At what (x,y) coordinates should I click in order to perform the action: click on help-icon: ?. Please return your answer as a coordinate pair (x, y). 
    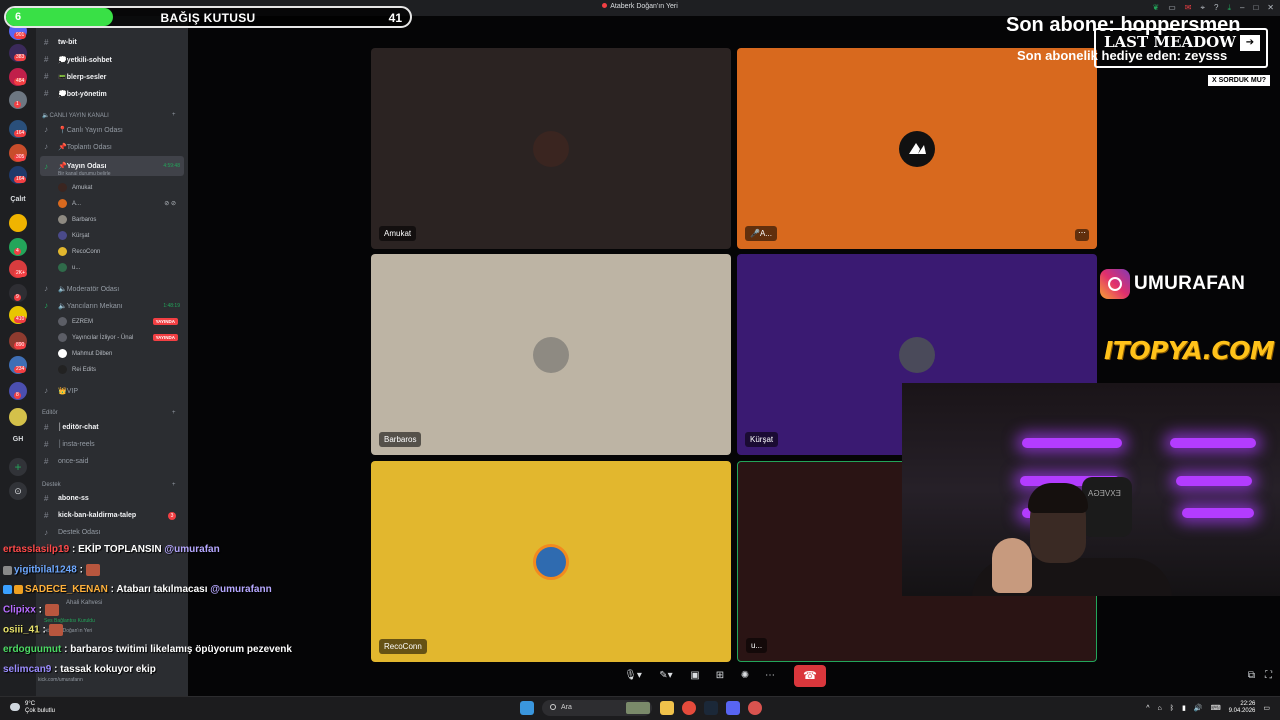
    Looking at the image, I should click on (1216, 8).